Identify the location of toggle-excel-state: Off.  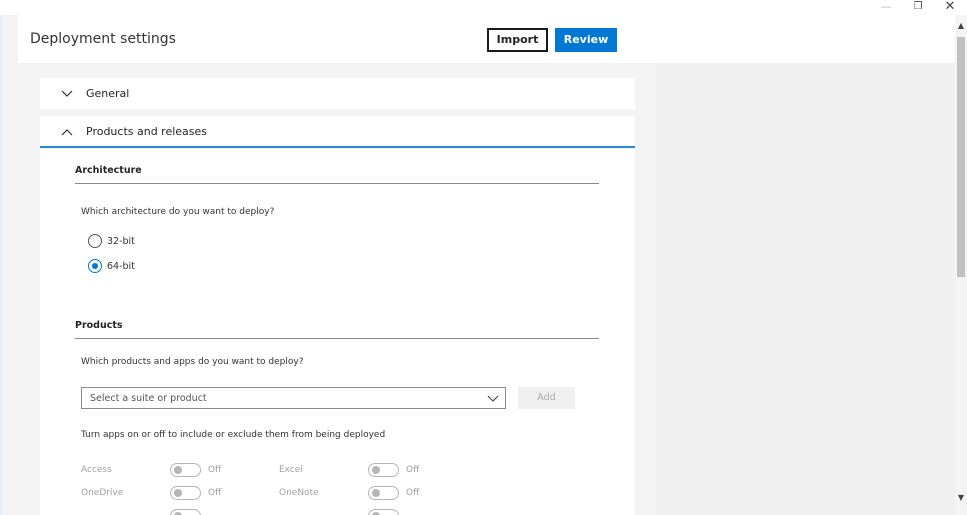
(413, 470).